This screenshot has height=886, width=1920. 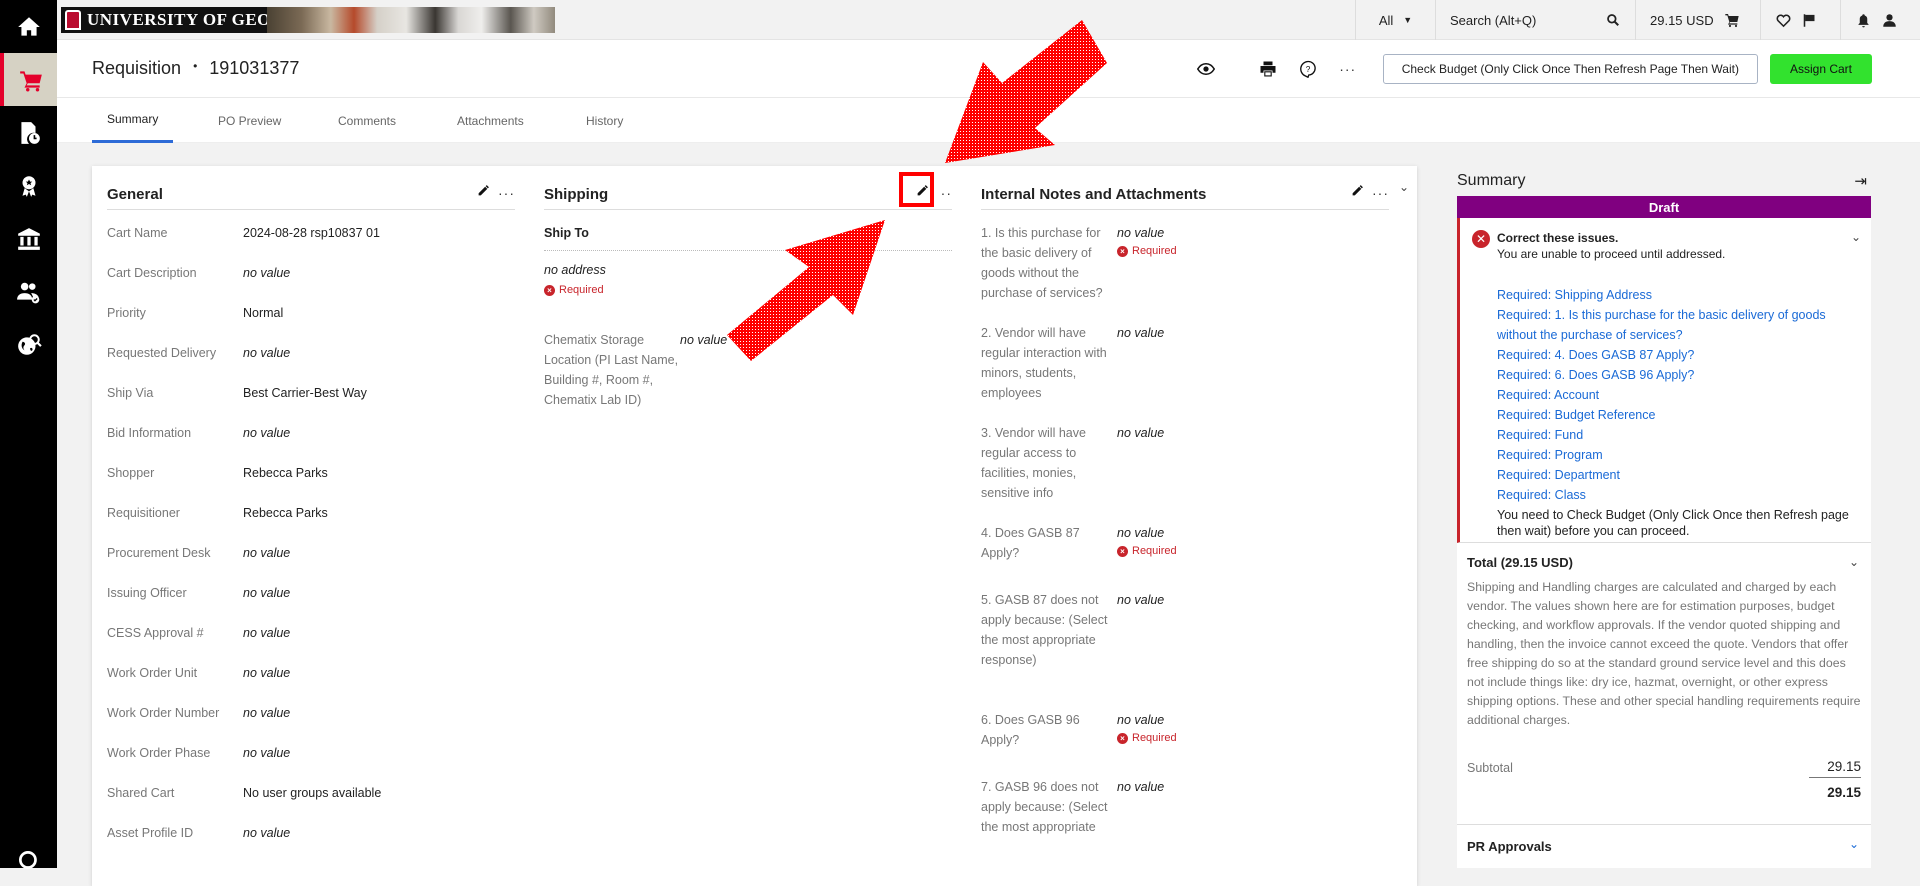 I want to click on total-value: 29.15, so click(x=1844, y=792).